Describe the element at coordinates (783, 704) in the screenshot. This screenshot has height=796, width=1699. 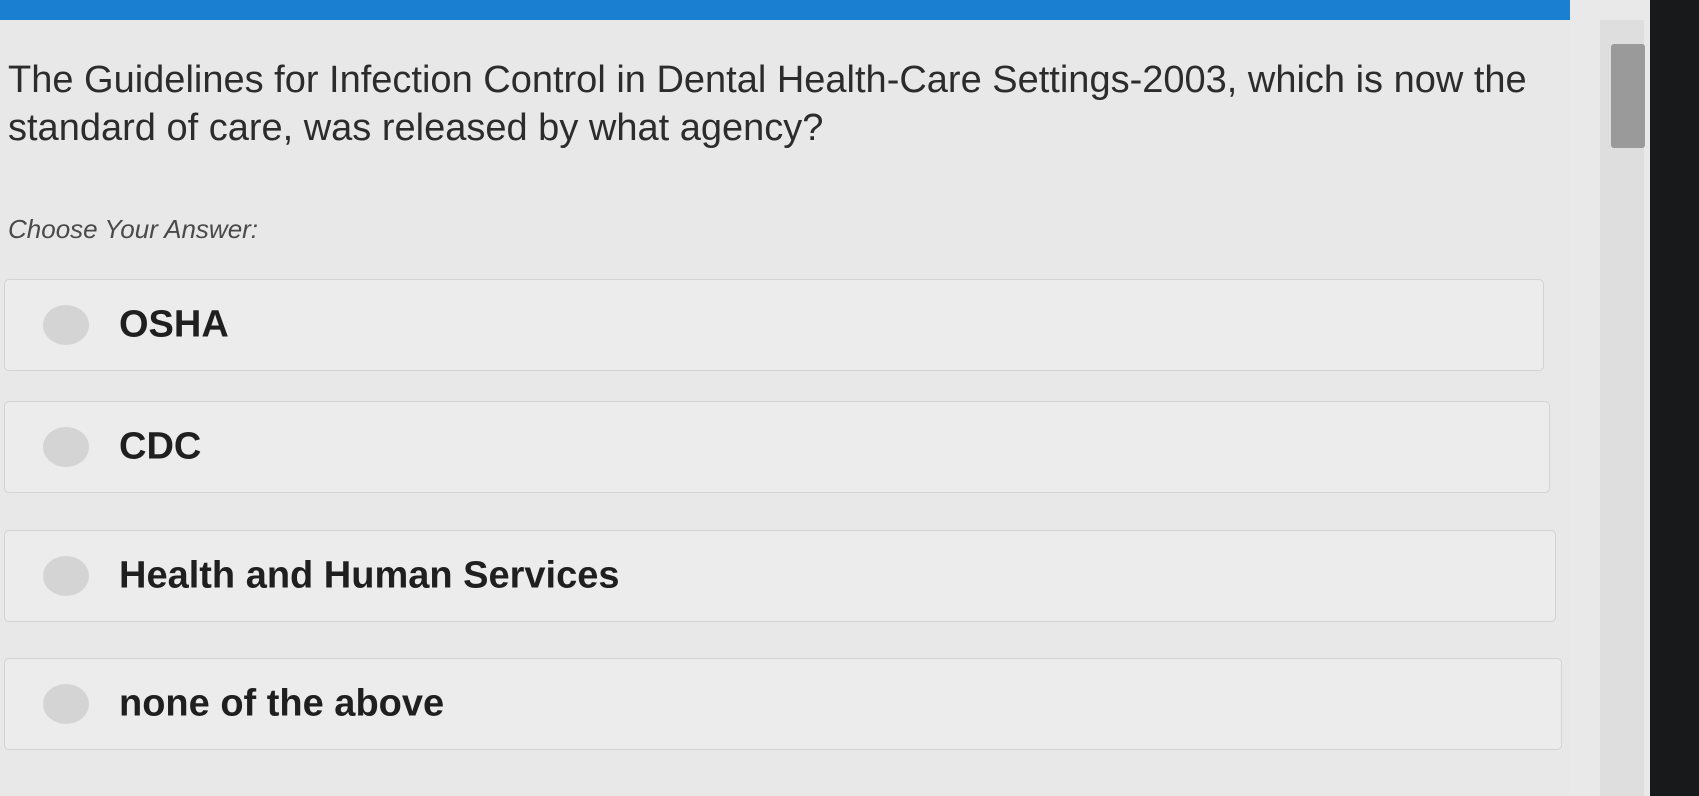
I see `answer-option-none: none of the above` at that location.